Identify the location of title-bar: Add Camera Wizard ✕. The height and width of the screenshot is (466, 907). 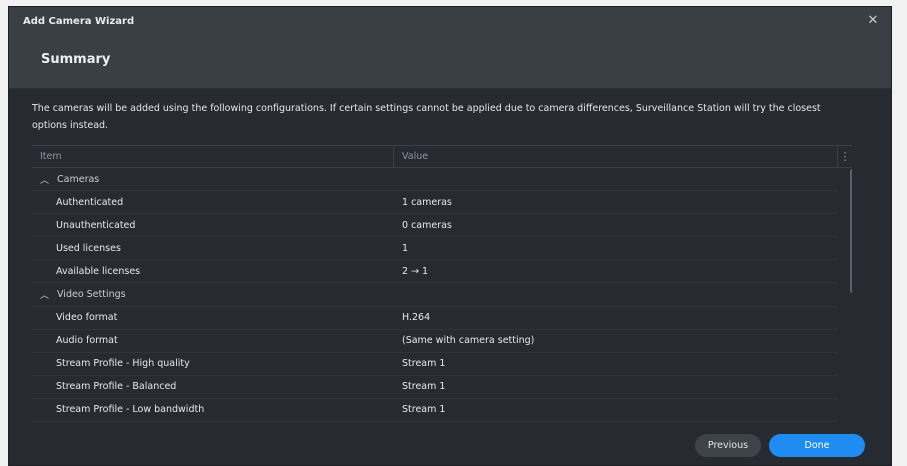
(450, 21).